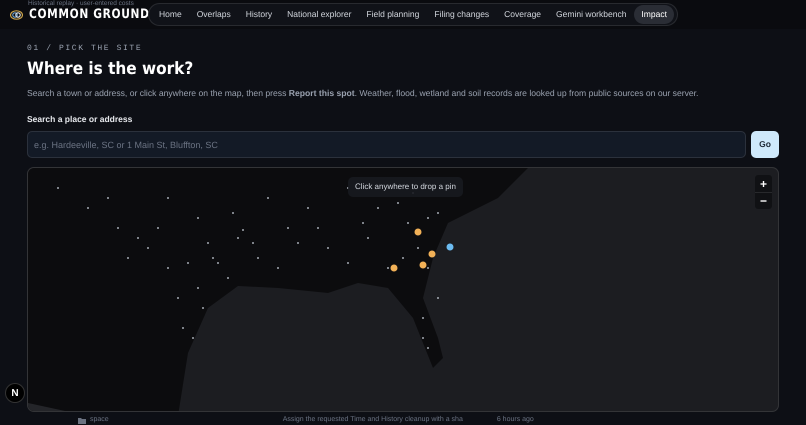 This screenshot has width=806, height=425. What do you see at coordinates (461, 14) in the screenshot?
I see `nav-tab: Filing changes` at bounding box center [461, 14].